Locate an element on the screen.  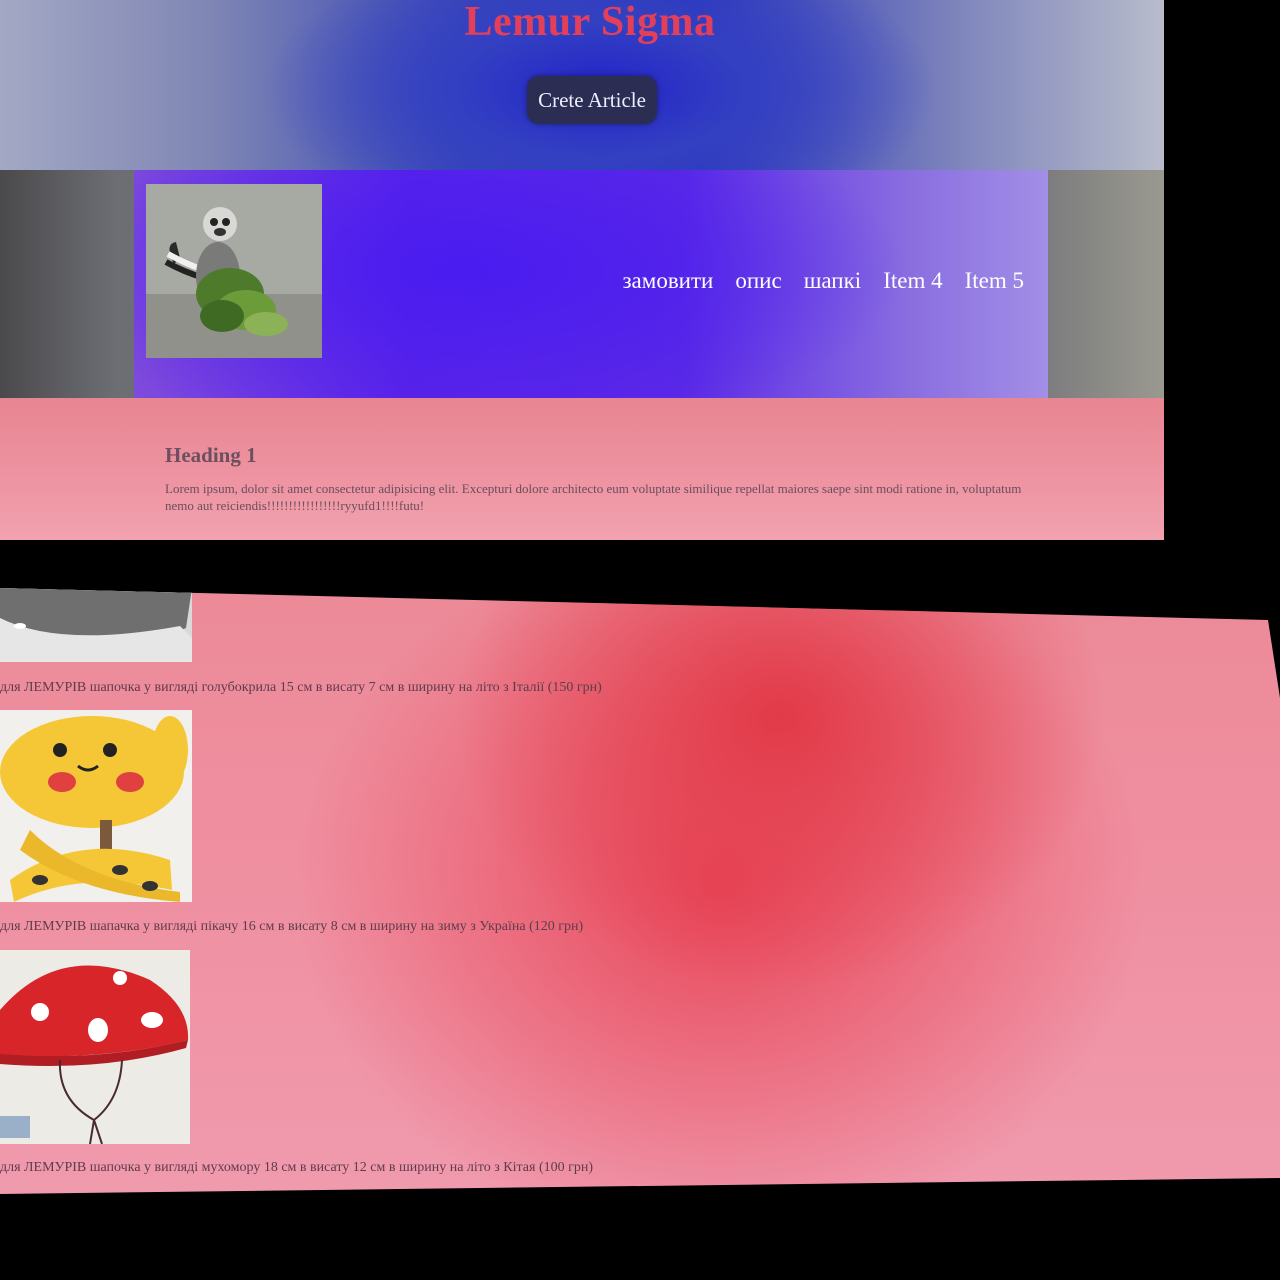
nav-menu: замовити опис шапкі Item 4 Item 5 is located at coordinates (812, 281).